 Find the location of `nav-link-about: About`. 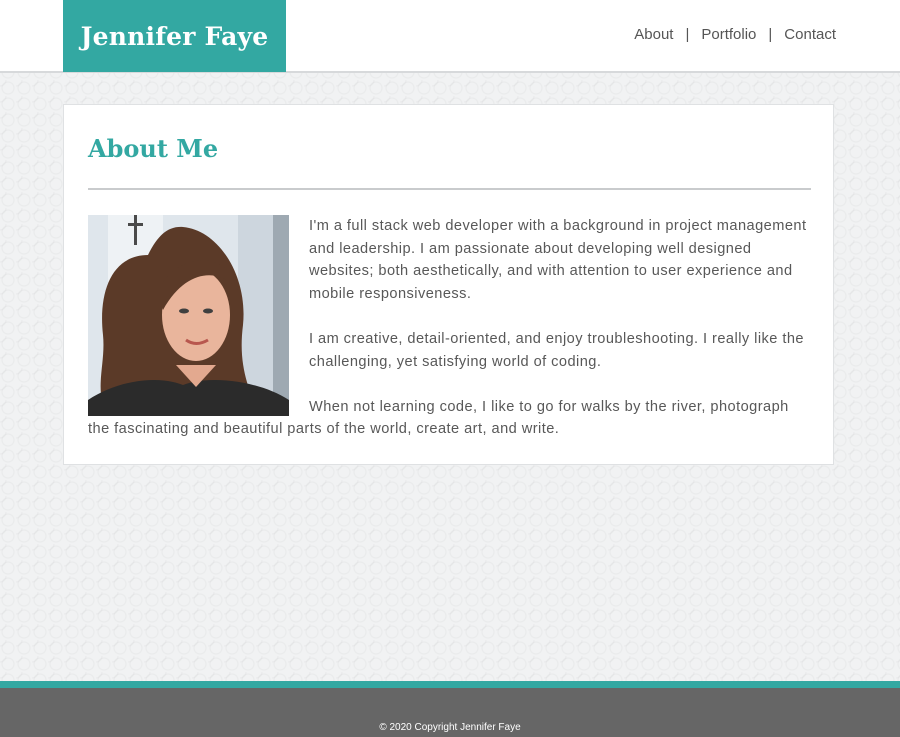

nav-link-about: About is located at coordinates (653, 34).